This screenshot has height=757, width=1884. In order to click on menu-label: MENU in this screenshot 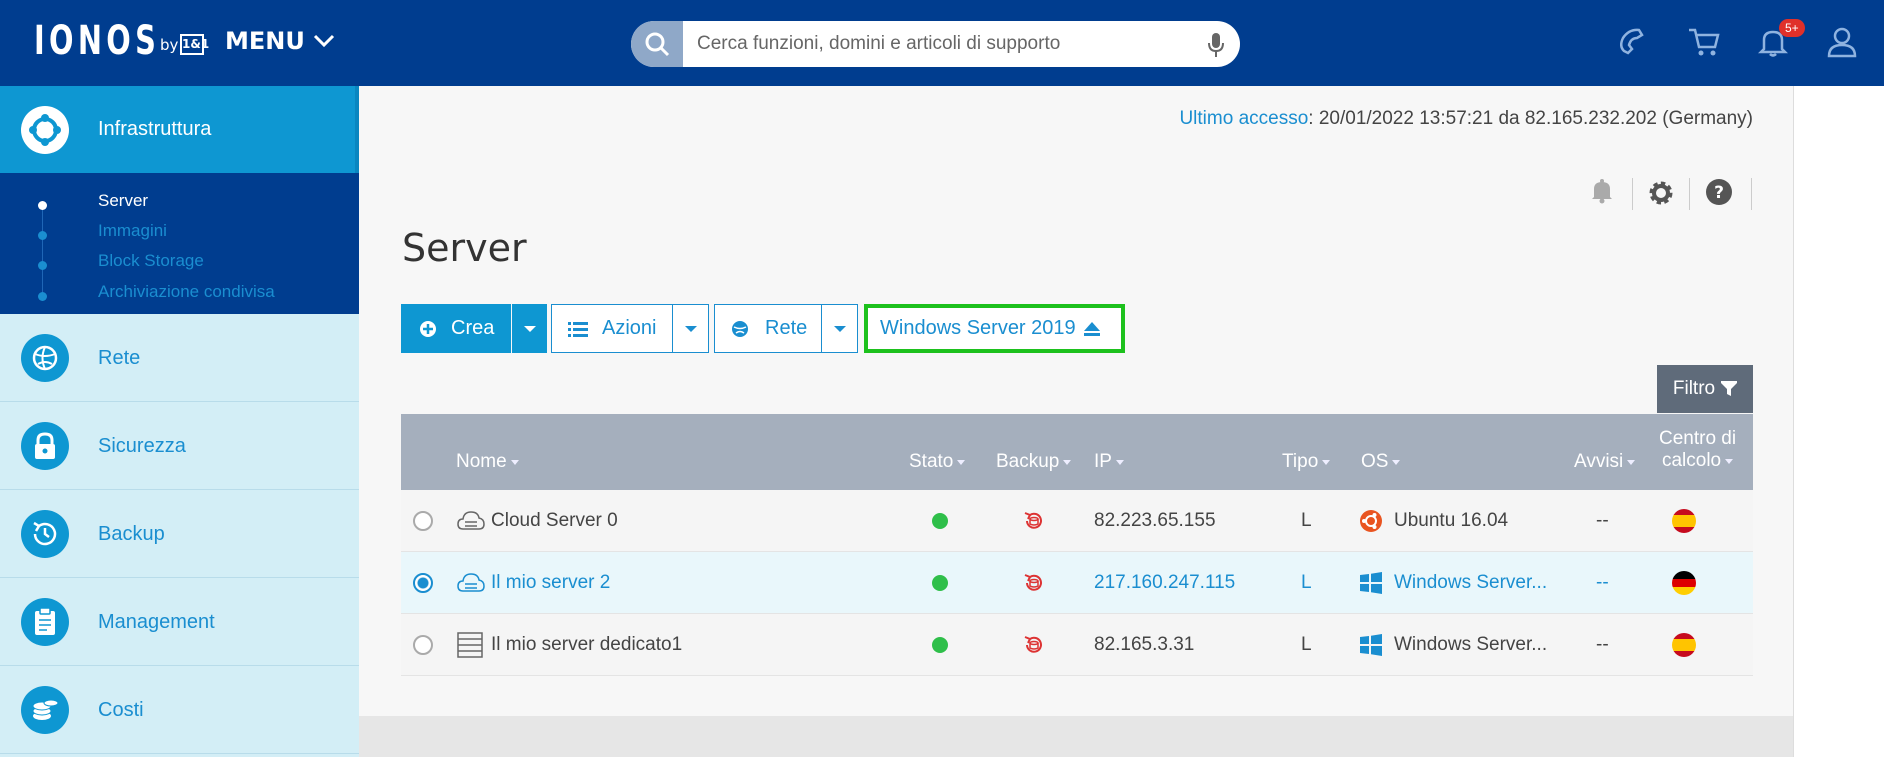, I will do `click(265, 41)`.